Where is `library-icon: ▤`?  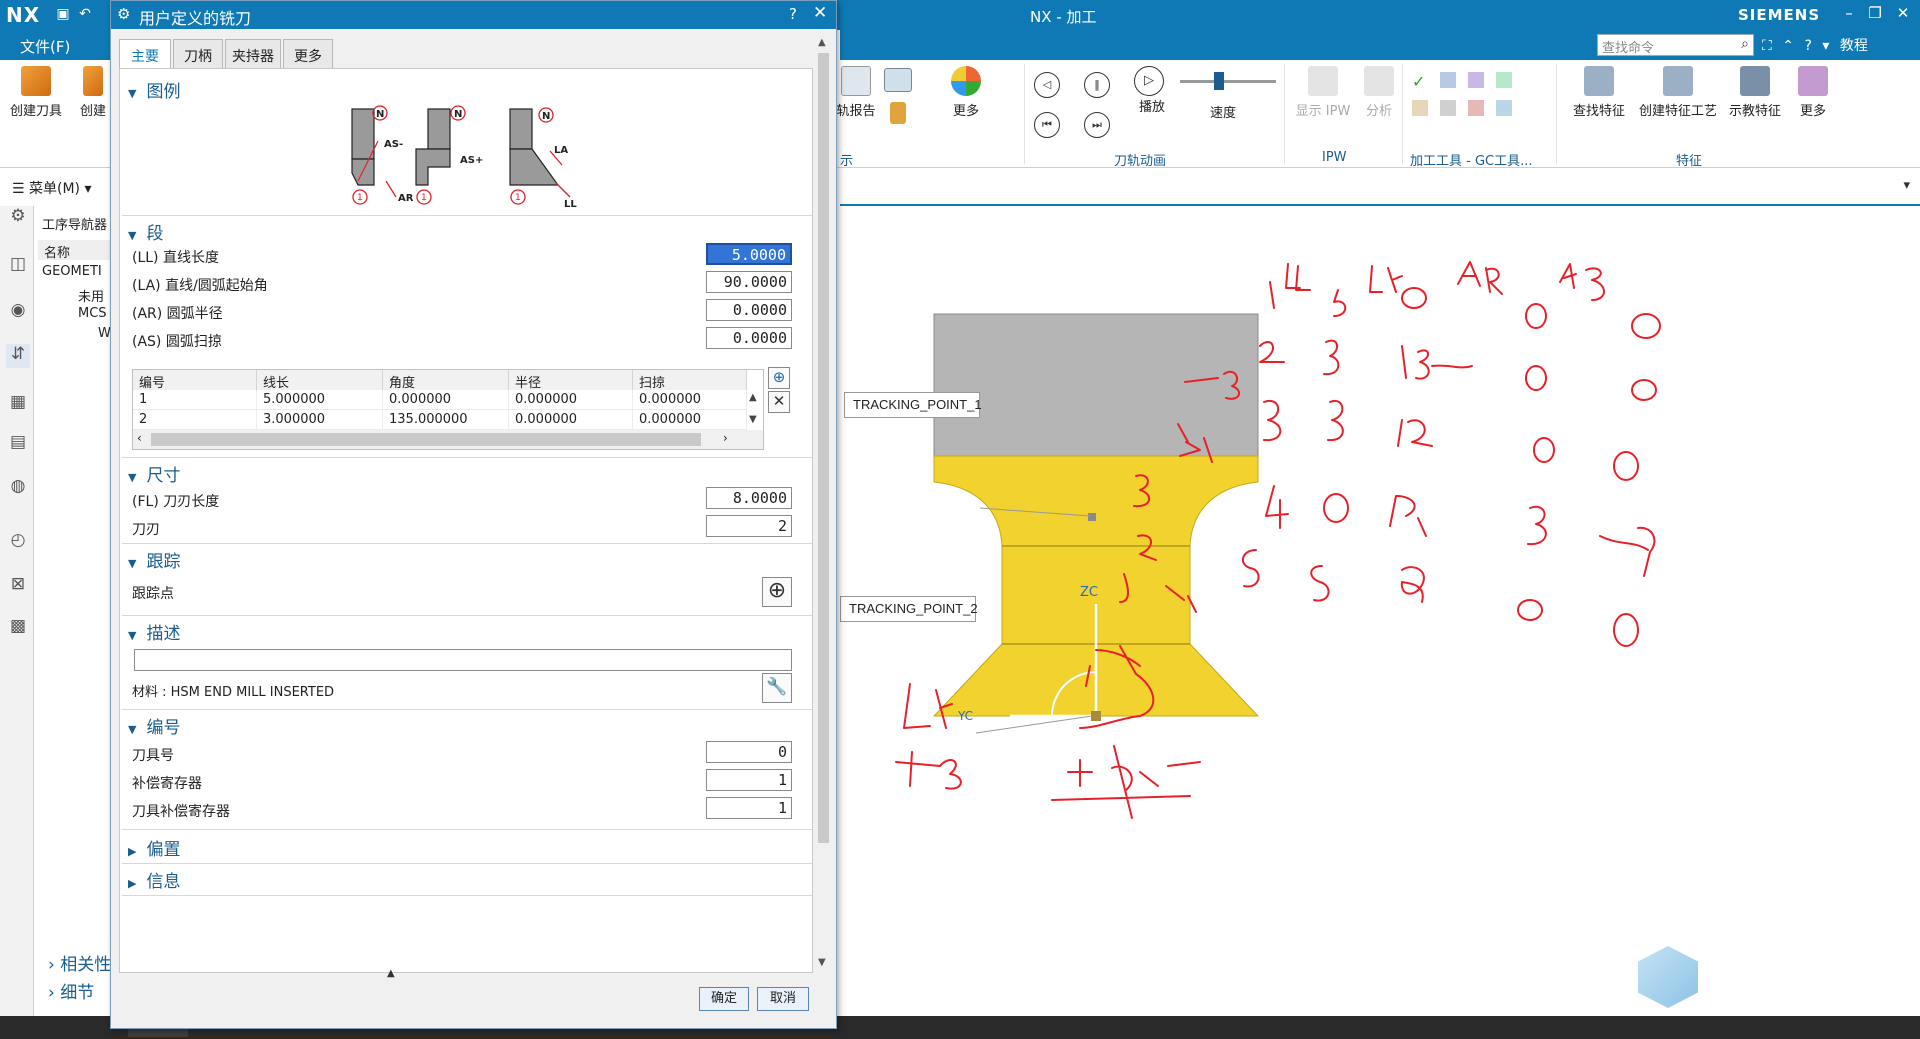 library-icon: ▤ is located at coordinates (18, 444).